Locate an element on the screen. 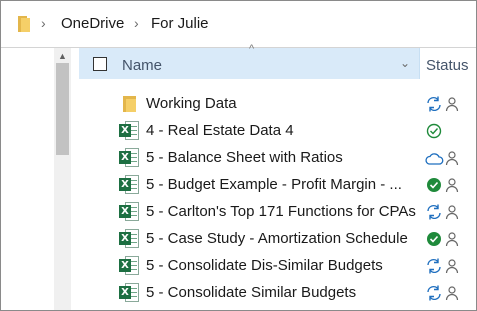 This screenshot has width=477, height=311. list-item: X 5 - Balance Sheet with Ratios is located at coordinates (277, 157).